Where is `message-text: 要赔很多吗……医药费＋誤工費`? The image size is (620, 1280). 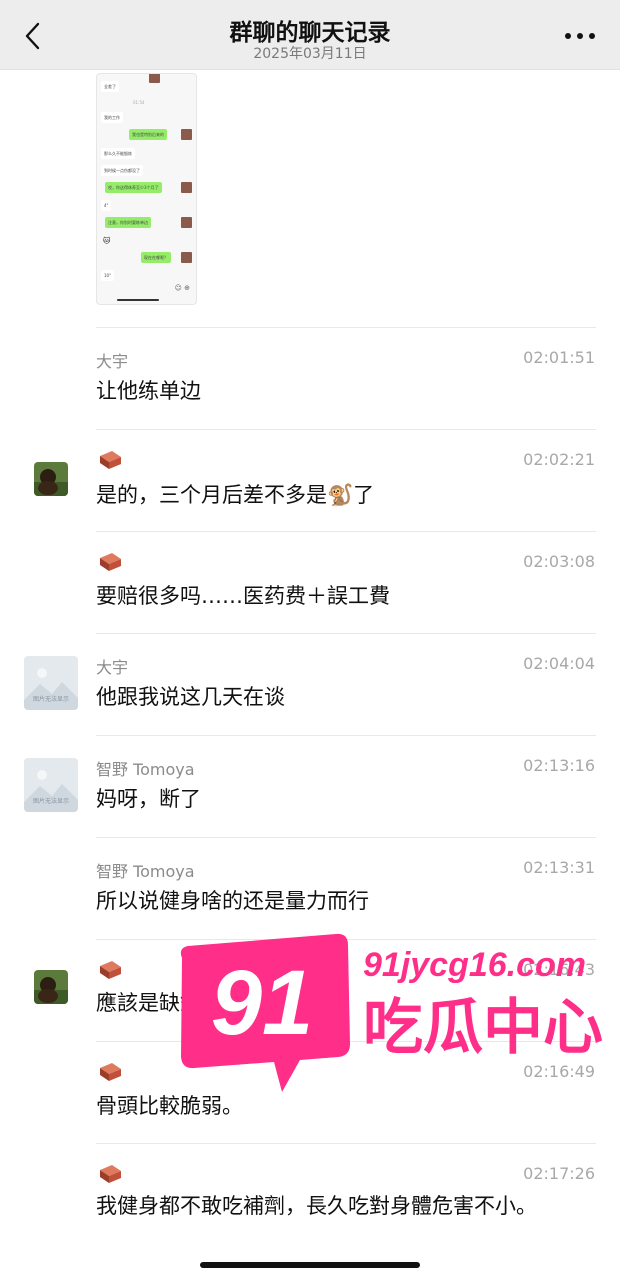 message-text: 要赔很多吗……医药费＋誤工費 is located at coordinates (243, 596).